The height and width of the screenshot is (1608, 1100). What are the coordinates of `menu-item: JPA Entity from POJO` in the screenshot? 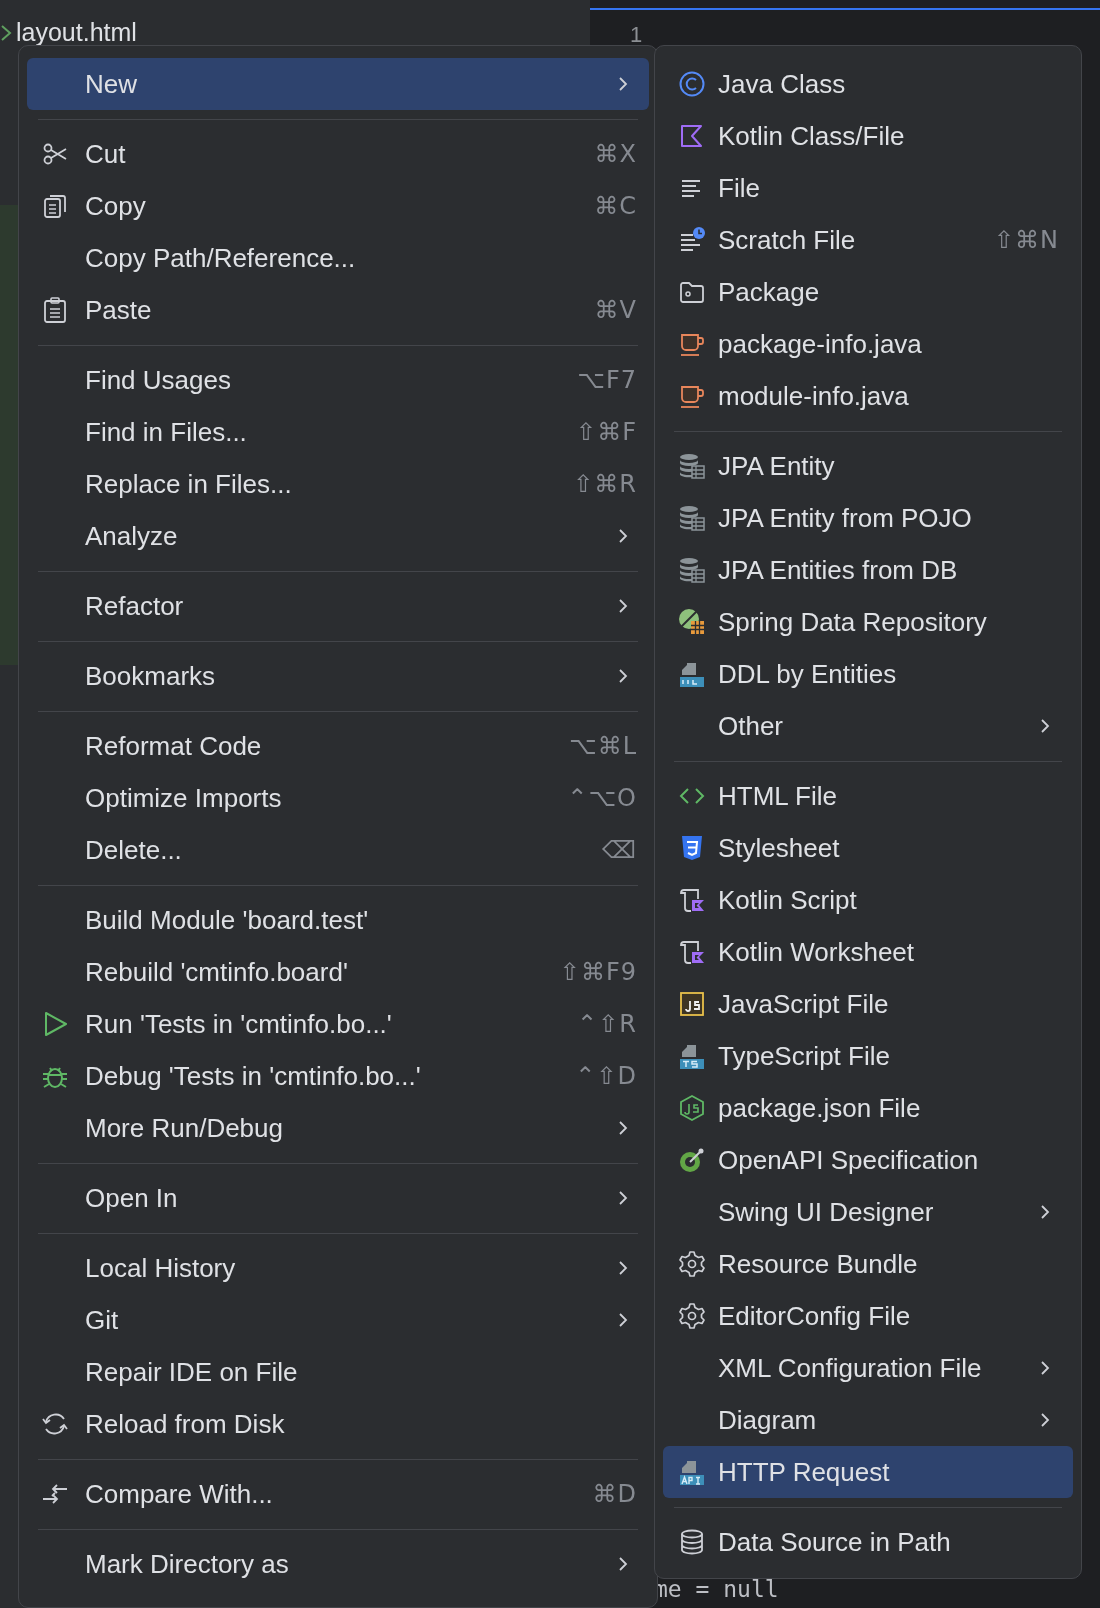 It's located at (868, 518).